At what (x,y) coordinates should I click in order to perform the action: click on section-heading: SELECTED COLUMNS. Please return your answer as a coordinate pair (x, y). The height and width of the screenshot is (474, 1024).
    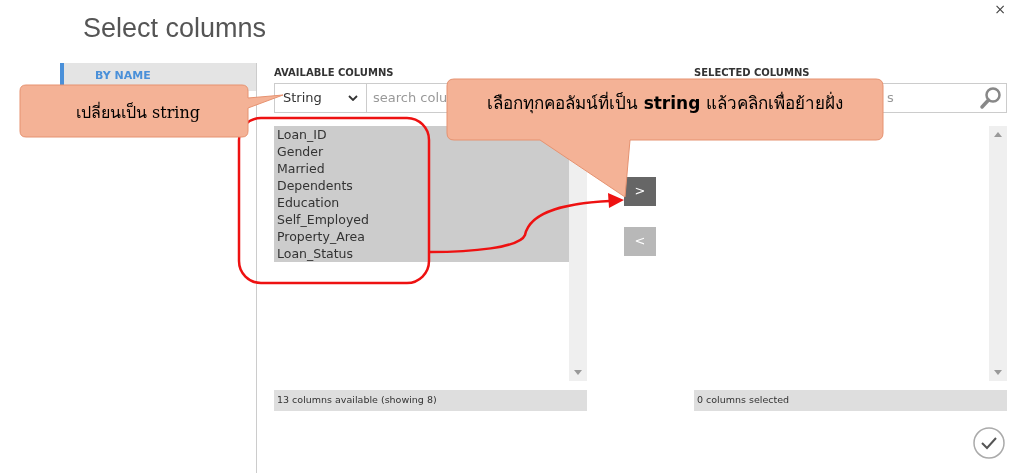
    Looking at the image, I should click on (752, 73).